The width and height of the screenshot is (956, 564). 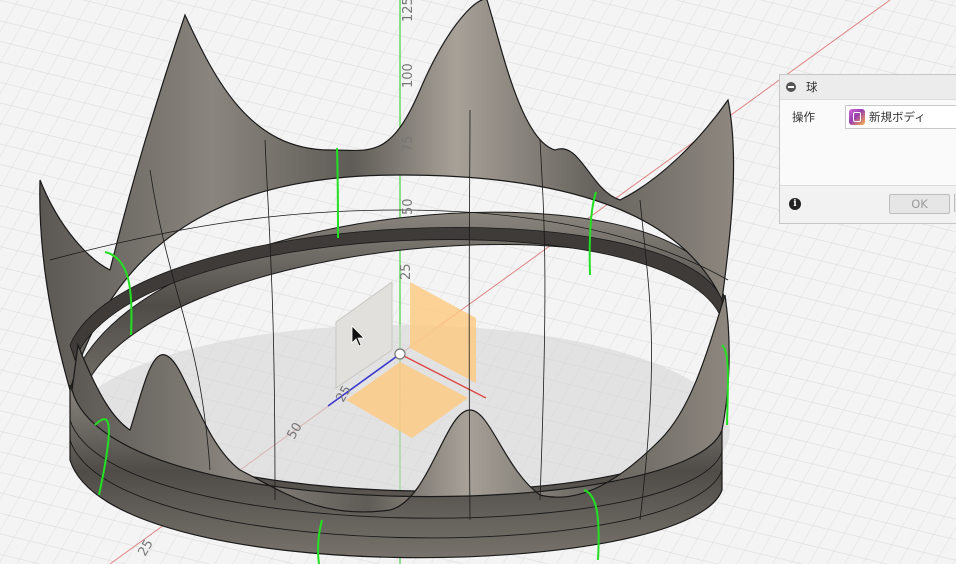 I want to click on axis-label-100: 100, so click(x=408, y=75).